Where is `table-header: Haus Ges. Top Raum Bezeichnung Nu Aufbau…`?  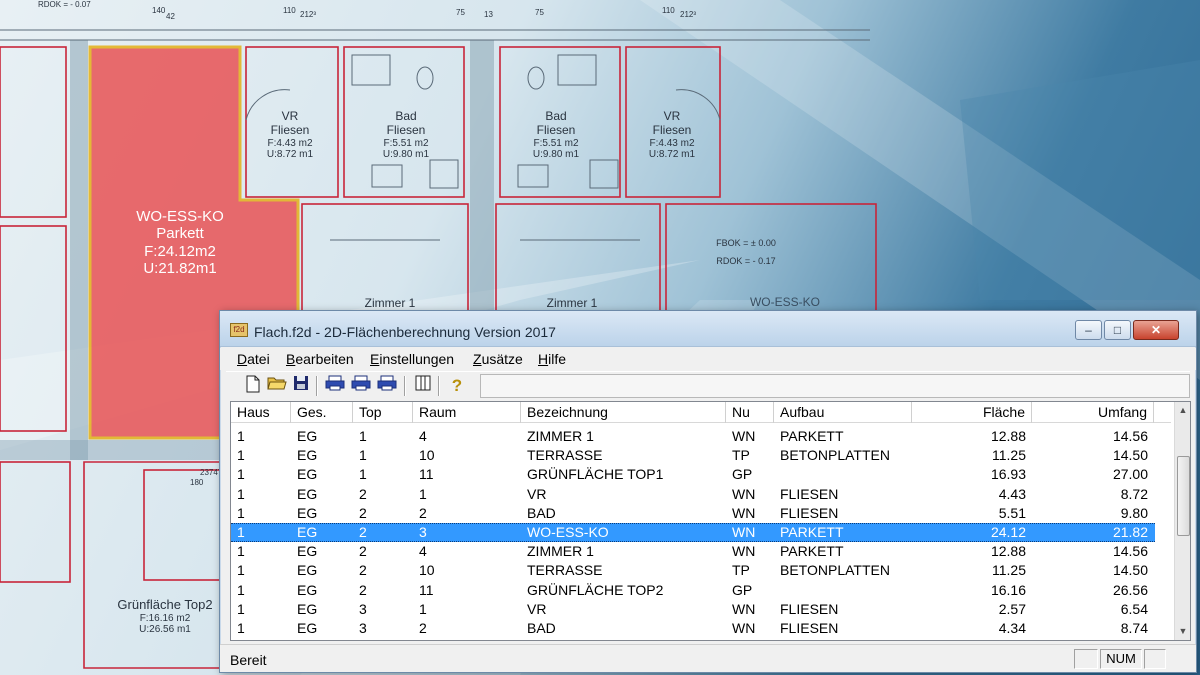 table-header: Haus Ges. Top Raum Bezeichnung Nu Aufbau… is located at coordinates (701, 412).